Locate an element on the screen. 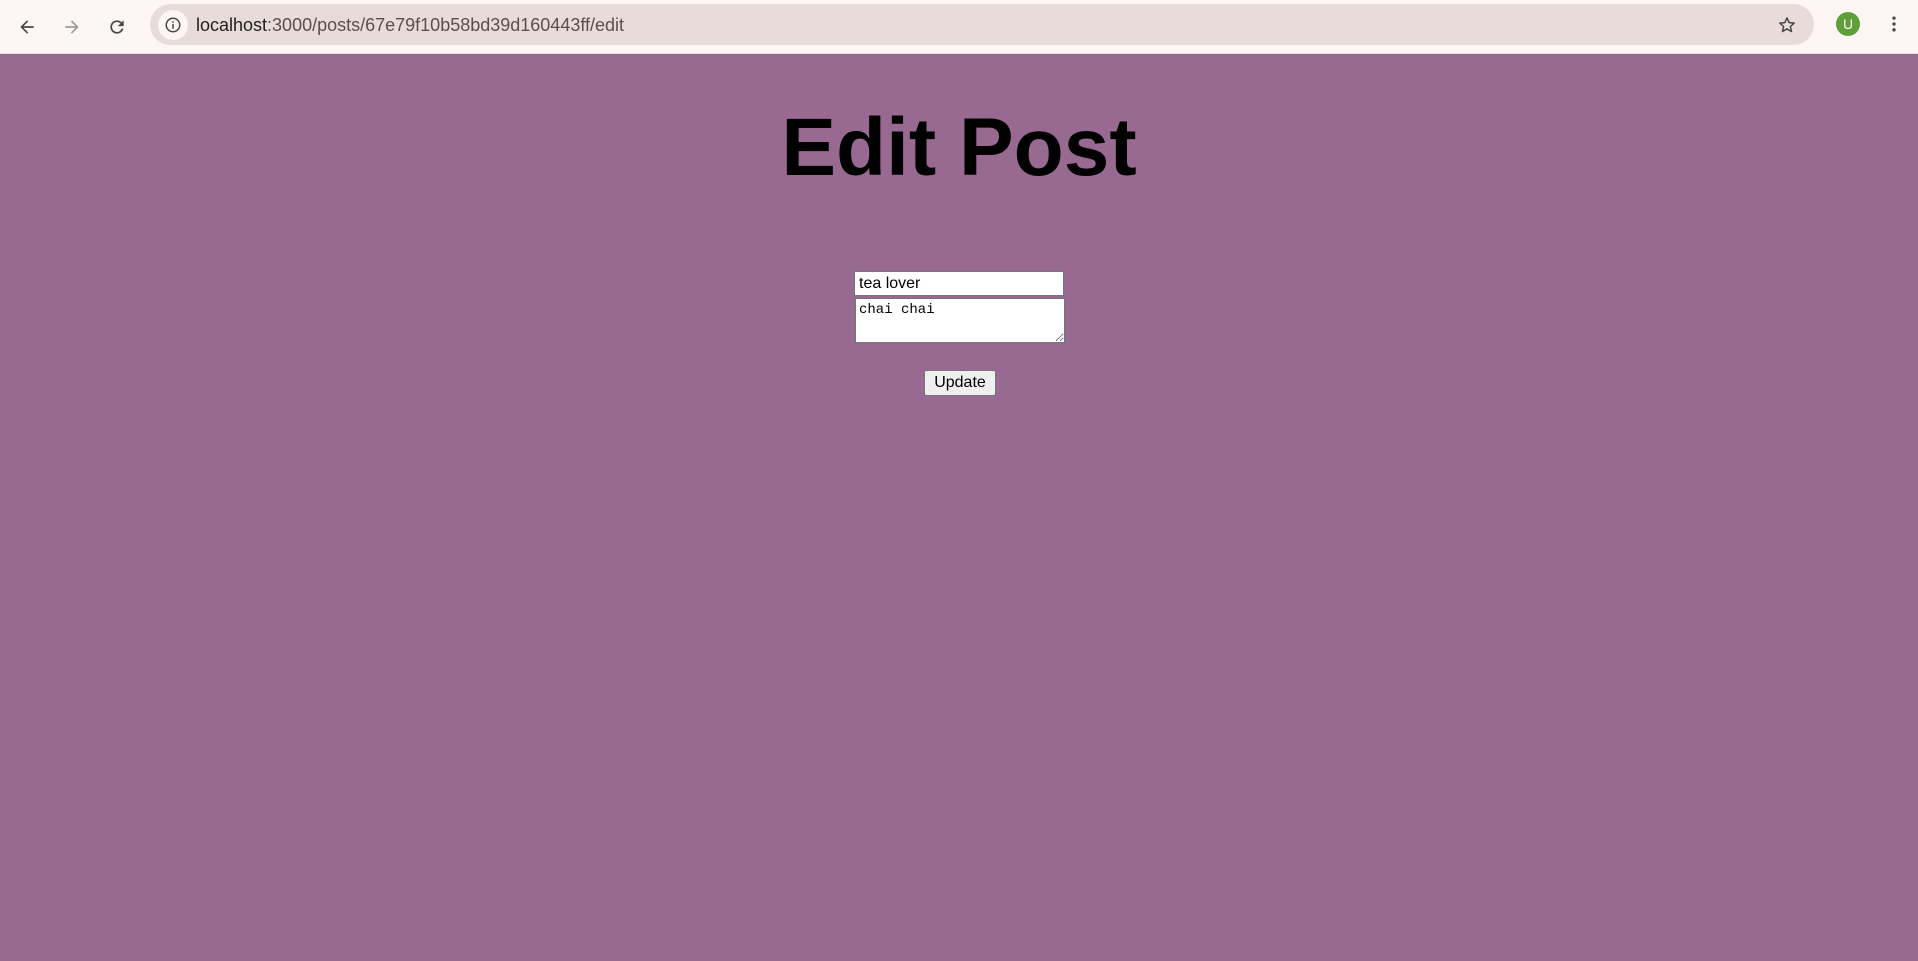 This screenshot has height=961, width=1918. update-button: Update is located at coordinates (960, 383).